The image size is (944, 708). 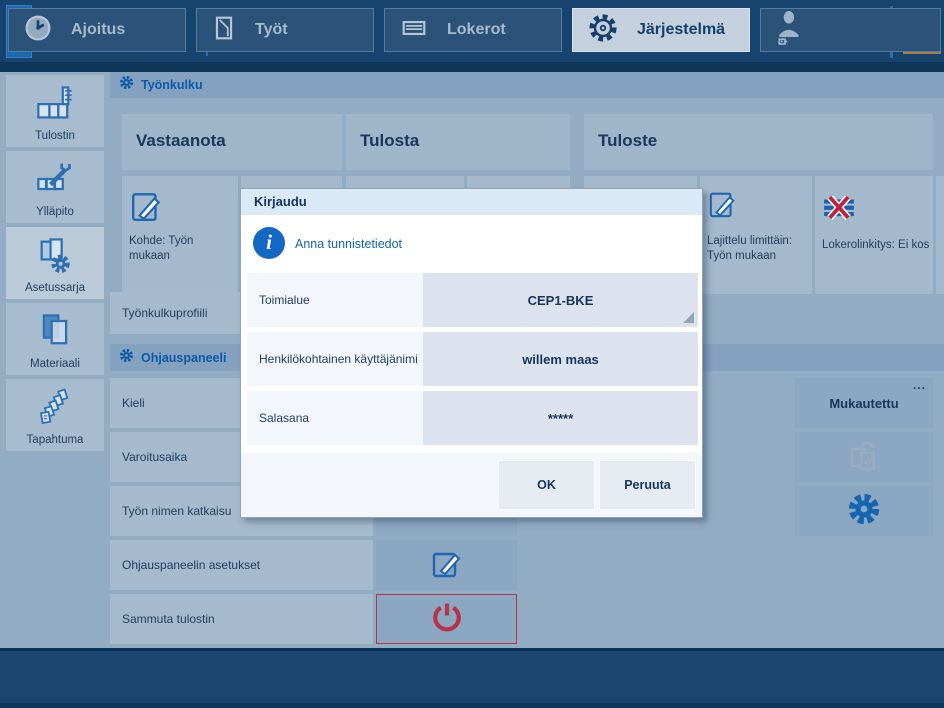 I want to click on row-label: Ohjauspaneelin asetukset, so click(x=191, y=565).